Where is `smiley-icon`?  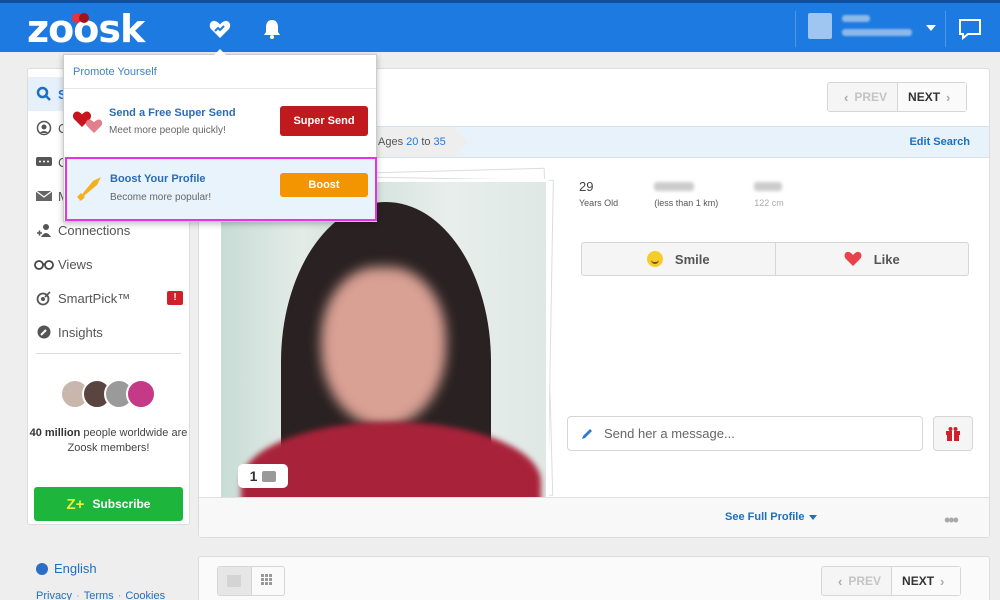
smiley-icon is located at coordinates (654, 259).